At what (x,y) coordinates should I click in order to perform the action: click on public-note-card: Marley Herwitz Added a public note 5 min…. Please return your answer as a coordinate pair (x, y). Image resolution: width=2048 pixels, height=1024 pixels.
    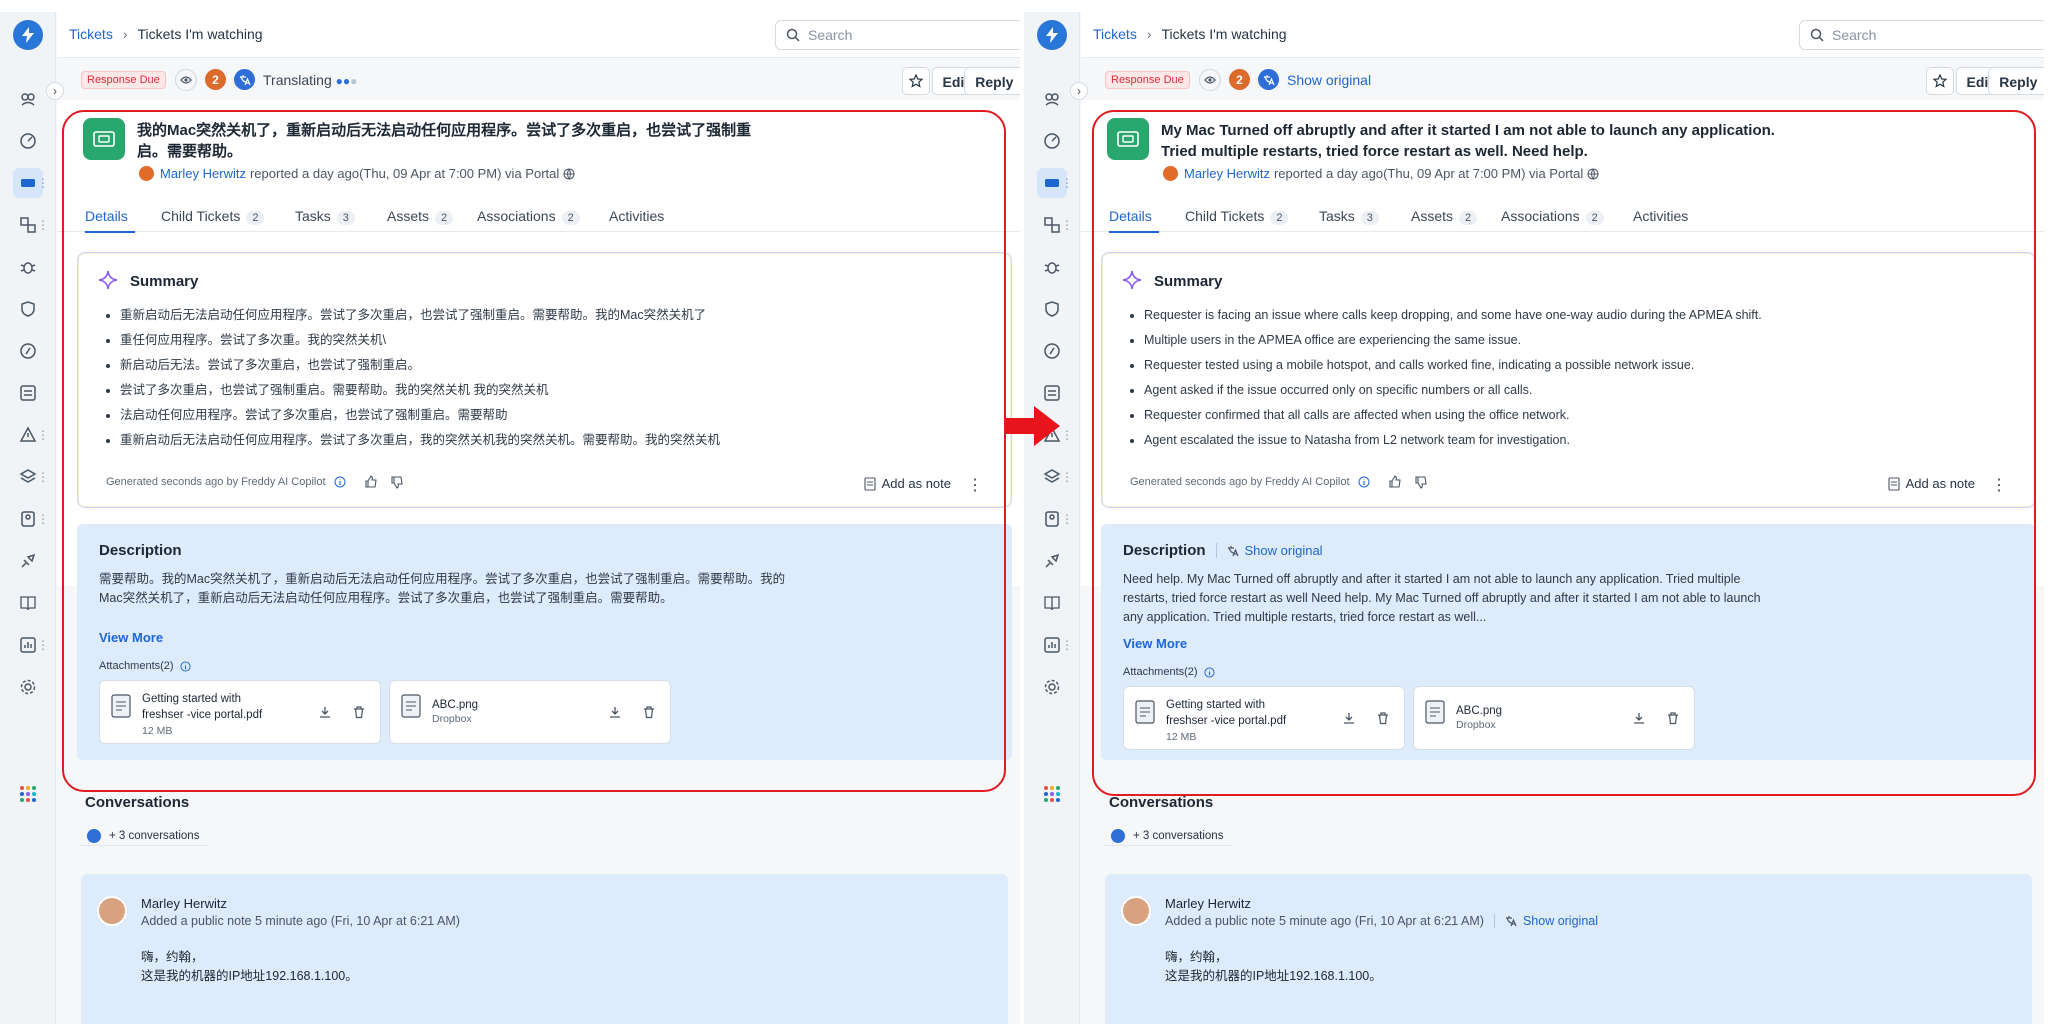
    Looking at the image, I should click on (544, 949).